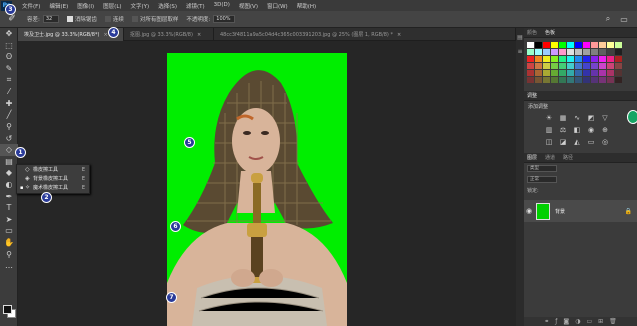 This screenshot has height=326, width=637. Describe the element at coordinates (577, 117) in the screenshot. I see `curves-icon: ∿` at that location.